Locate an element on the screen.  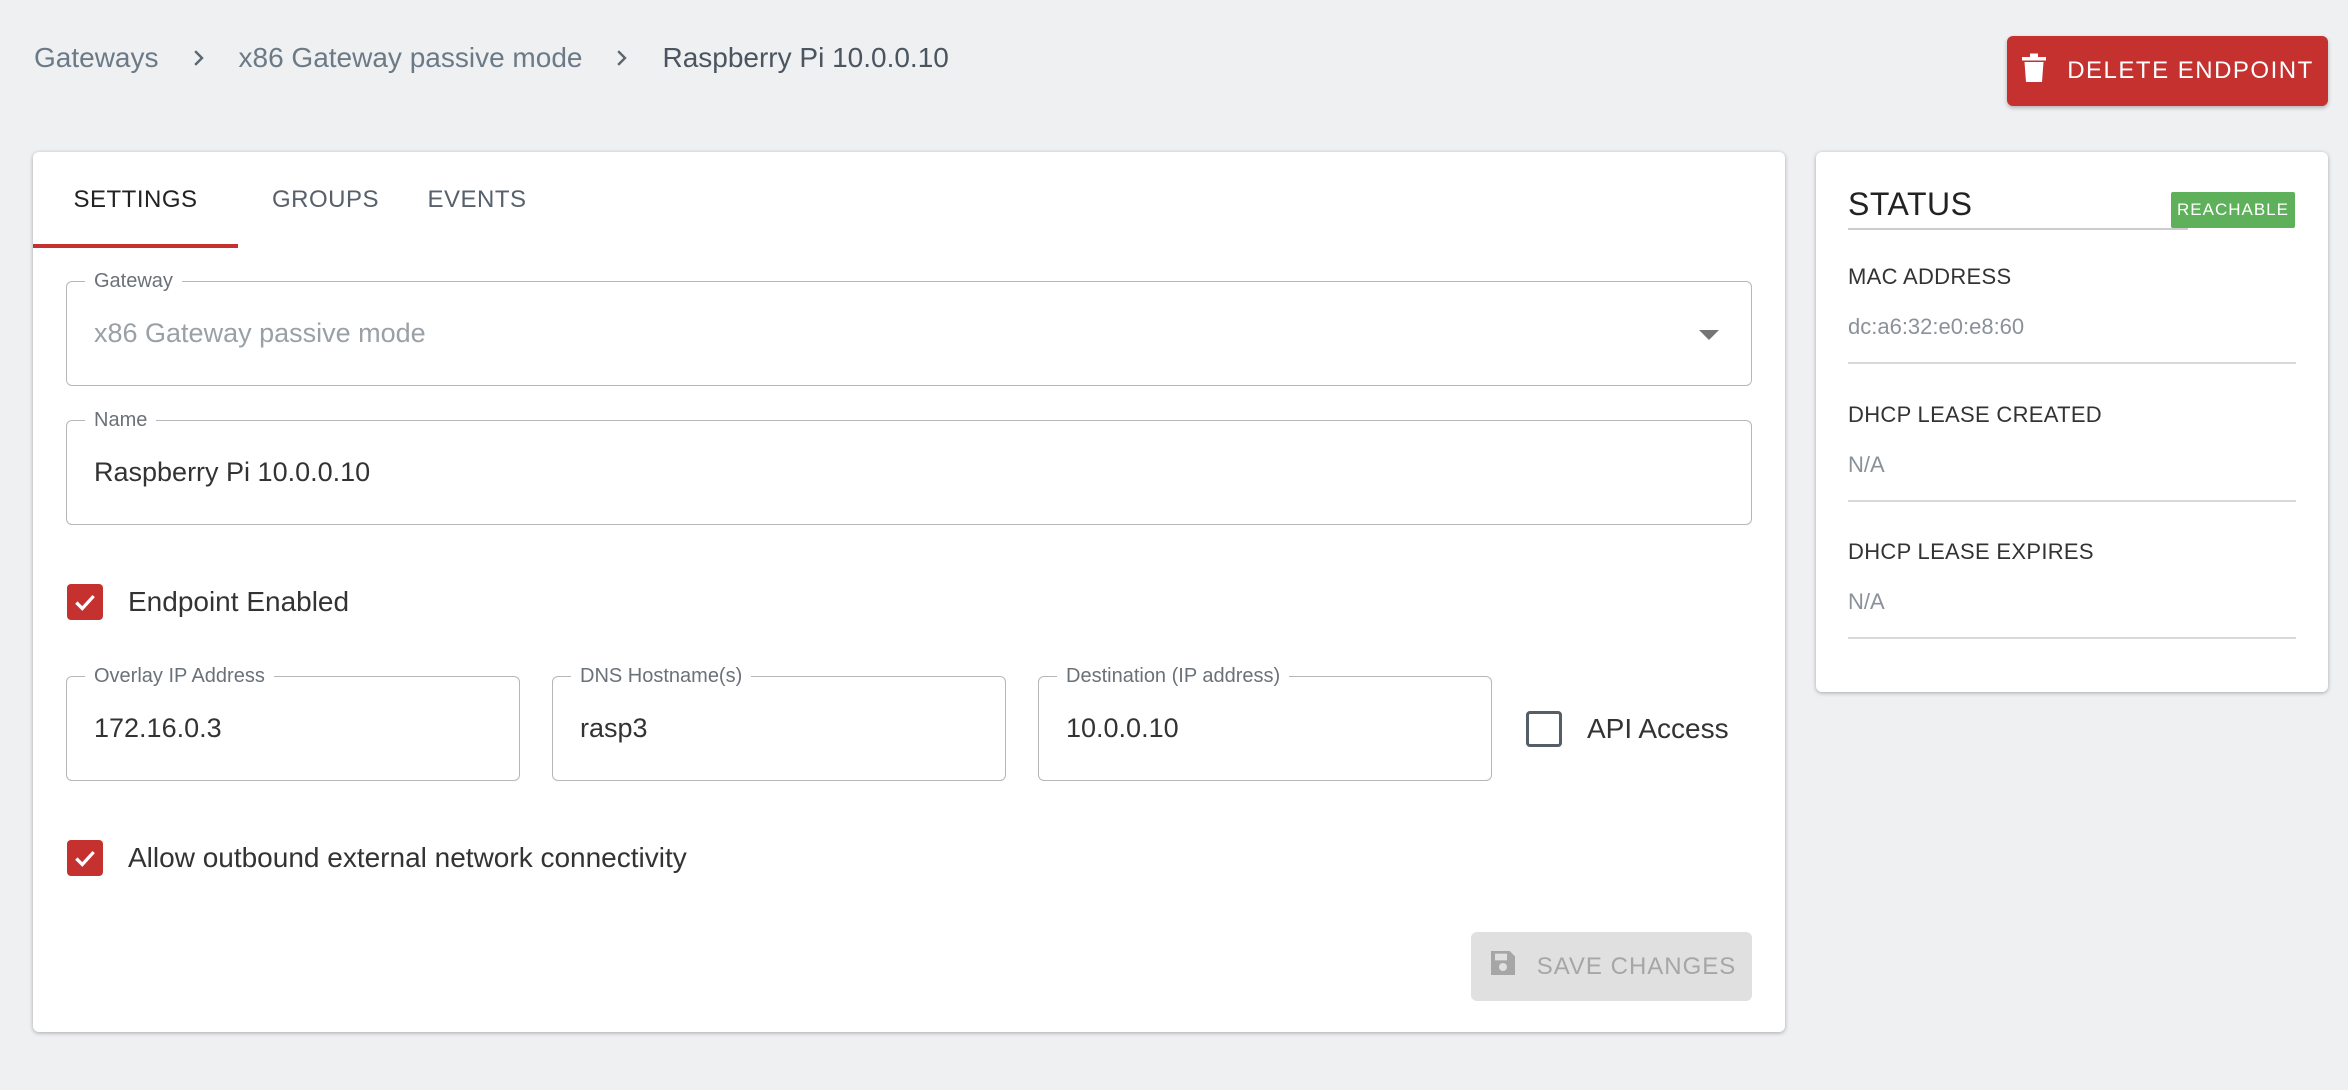
mac-address-label: MAC ADDRESS is located at coordinates (1930, 276).